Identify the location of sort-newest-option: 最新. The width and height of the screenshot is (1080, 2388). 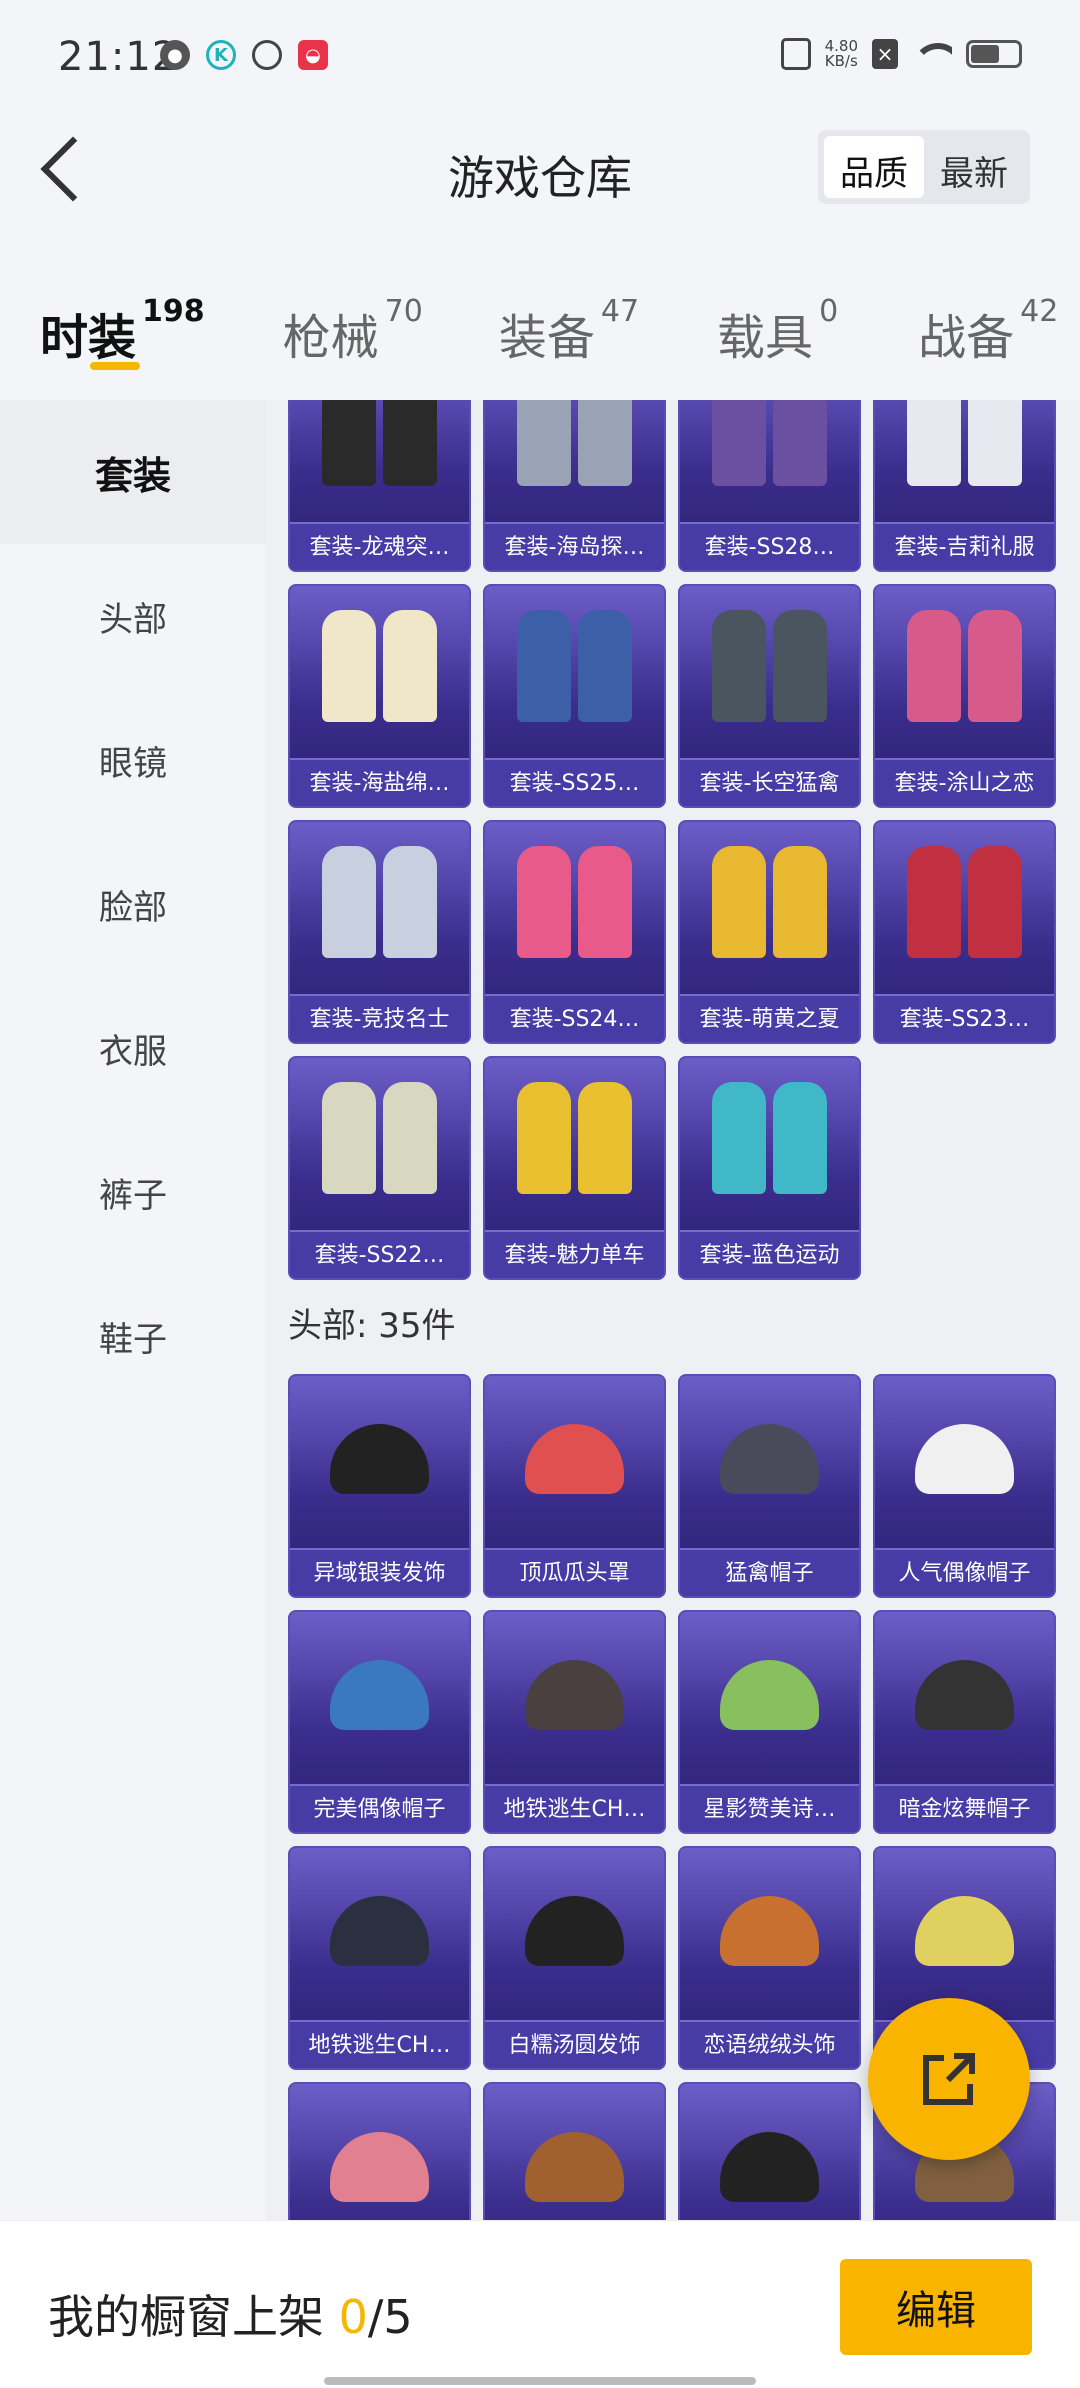
(974, 167).